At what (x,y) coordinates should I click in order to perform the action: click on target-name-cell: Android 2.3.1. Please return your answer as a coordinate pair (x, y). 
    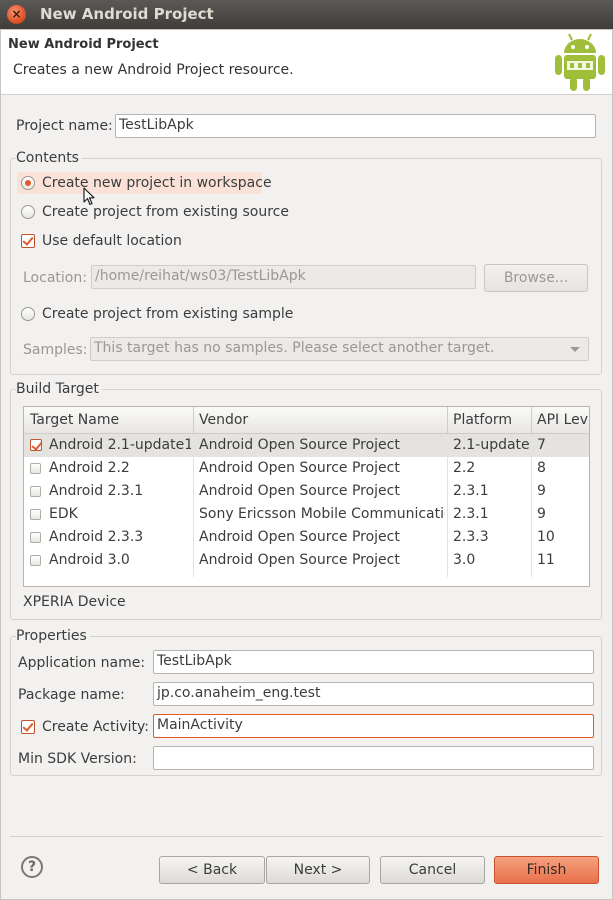
    Looking at the image, I should click on (96, 491).